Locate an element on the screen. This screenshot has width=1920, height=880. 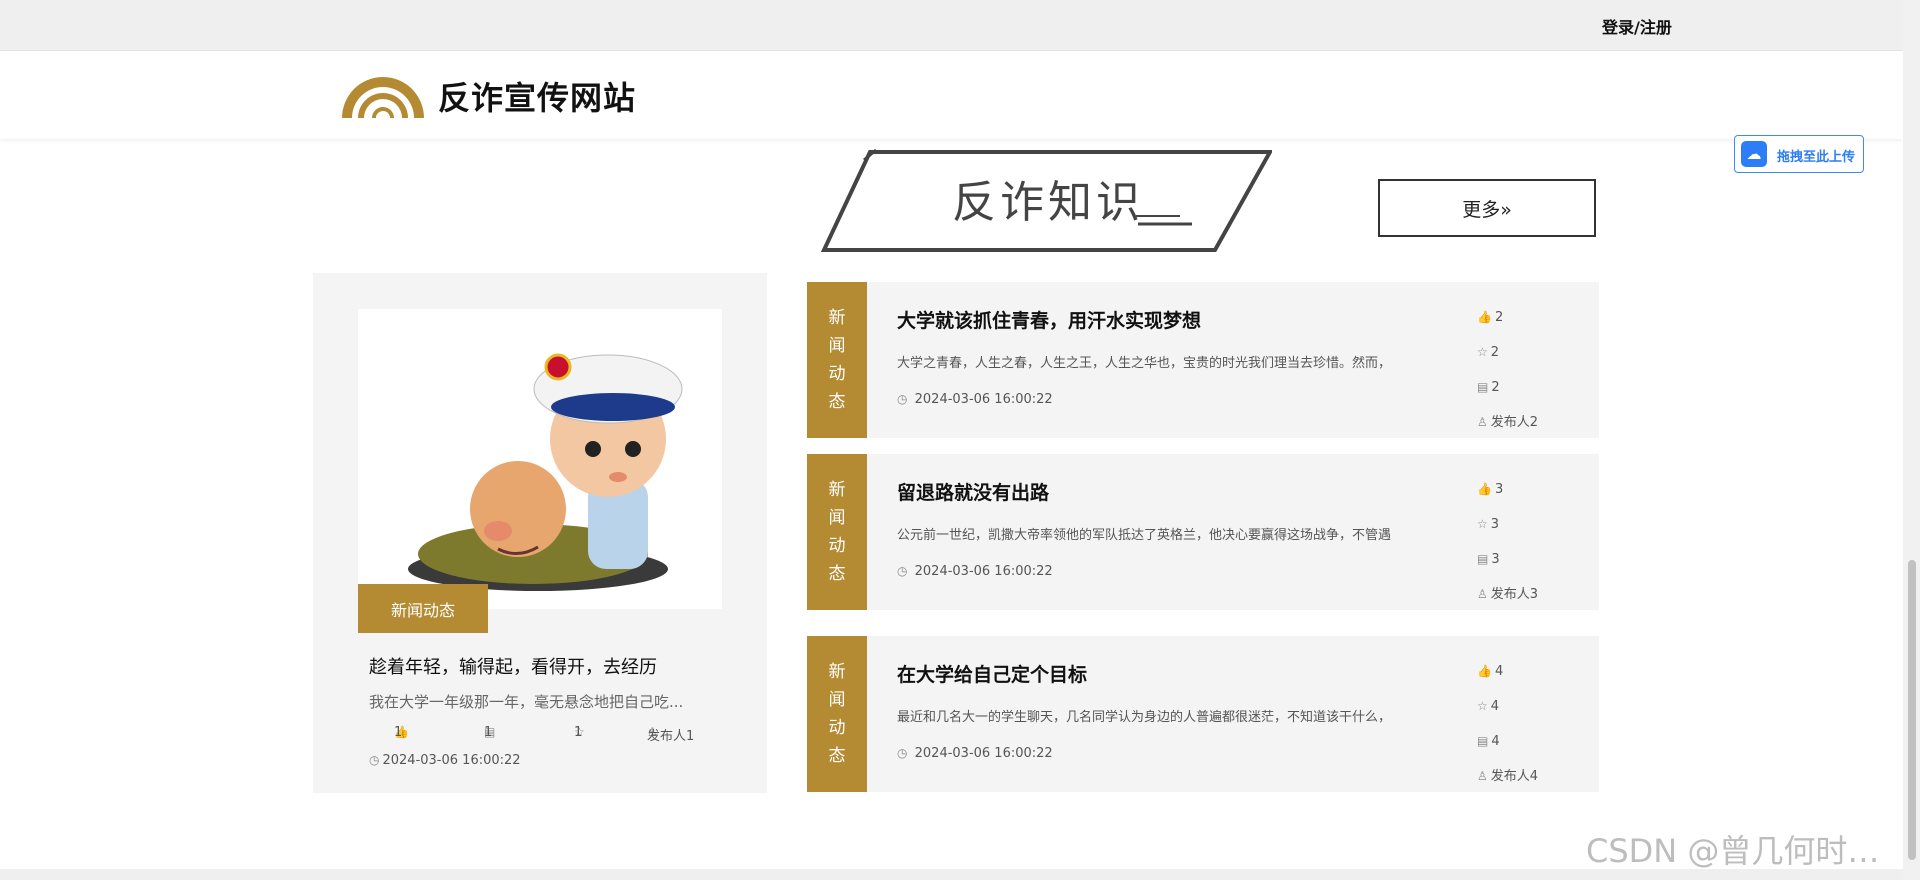
article-stats: 👍 4 ☆ 4 ▤ 4 ♙ 发布人4 is located at coordinates (1507, 724).